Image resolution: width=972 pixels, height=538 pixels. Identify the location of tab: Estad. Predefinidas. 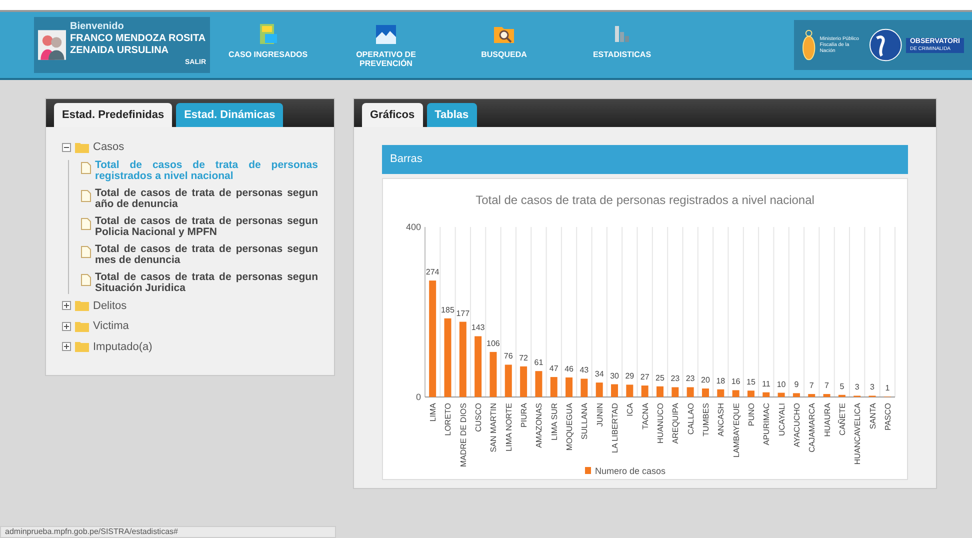
(113, 114).